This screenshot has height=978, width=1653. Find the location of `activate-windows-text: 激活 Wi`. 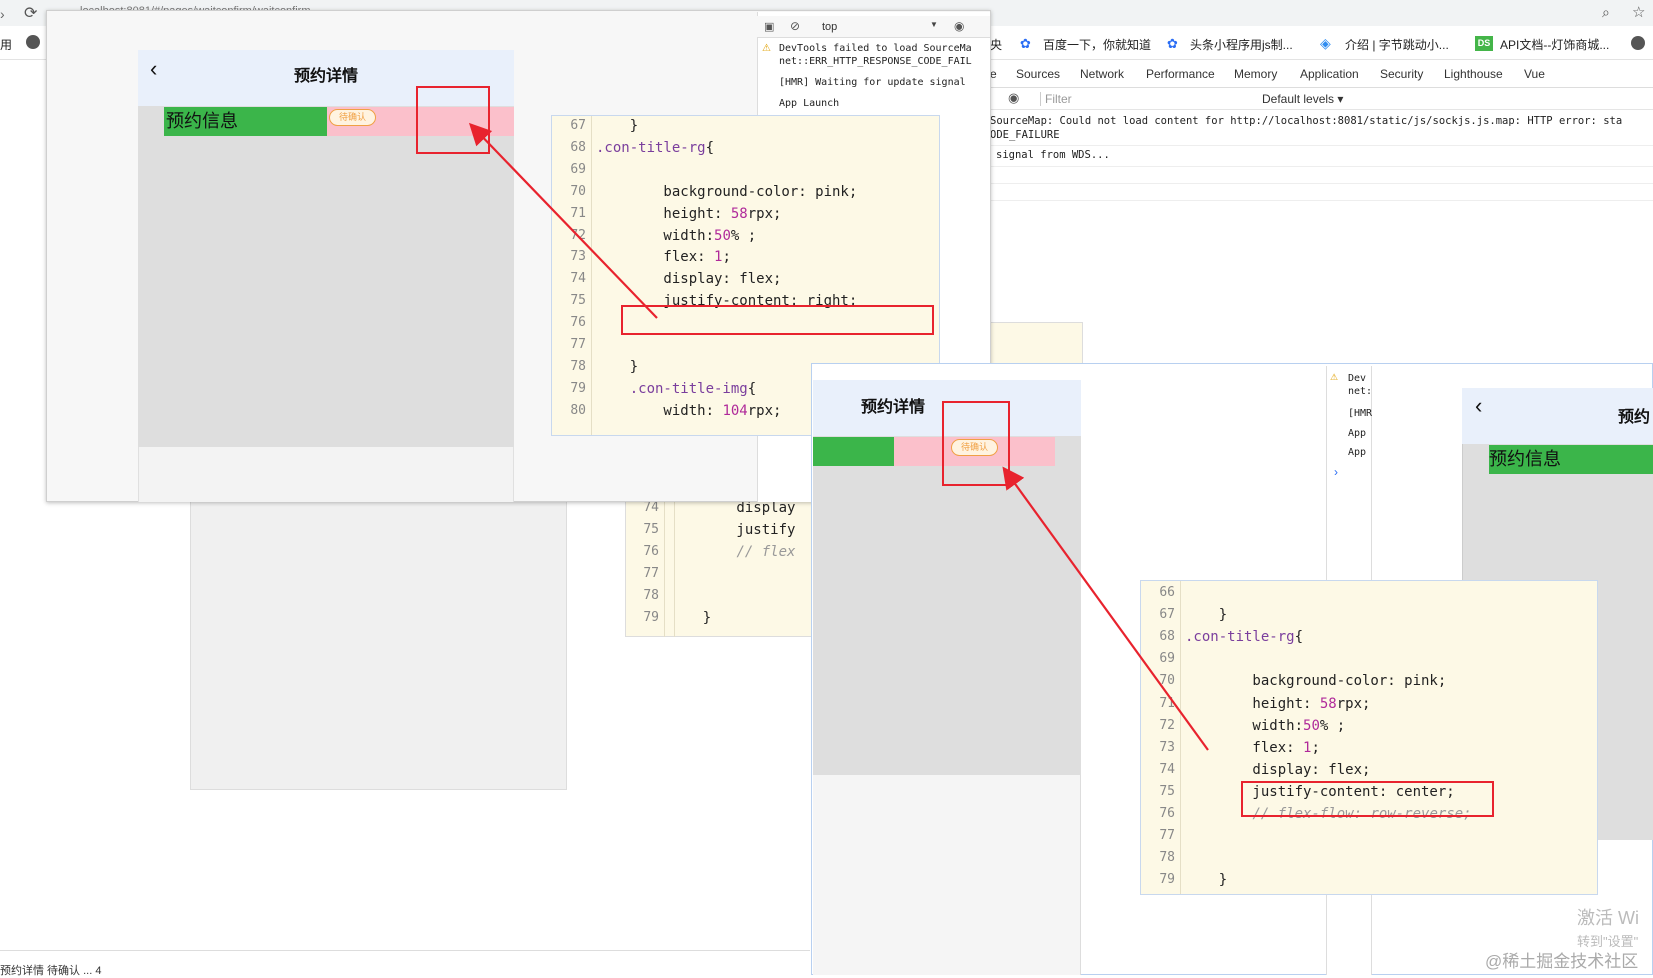

activate-windows-text: 激活 Wi is located at coordinates (1608, 918).